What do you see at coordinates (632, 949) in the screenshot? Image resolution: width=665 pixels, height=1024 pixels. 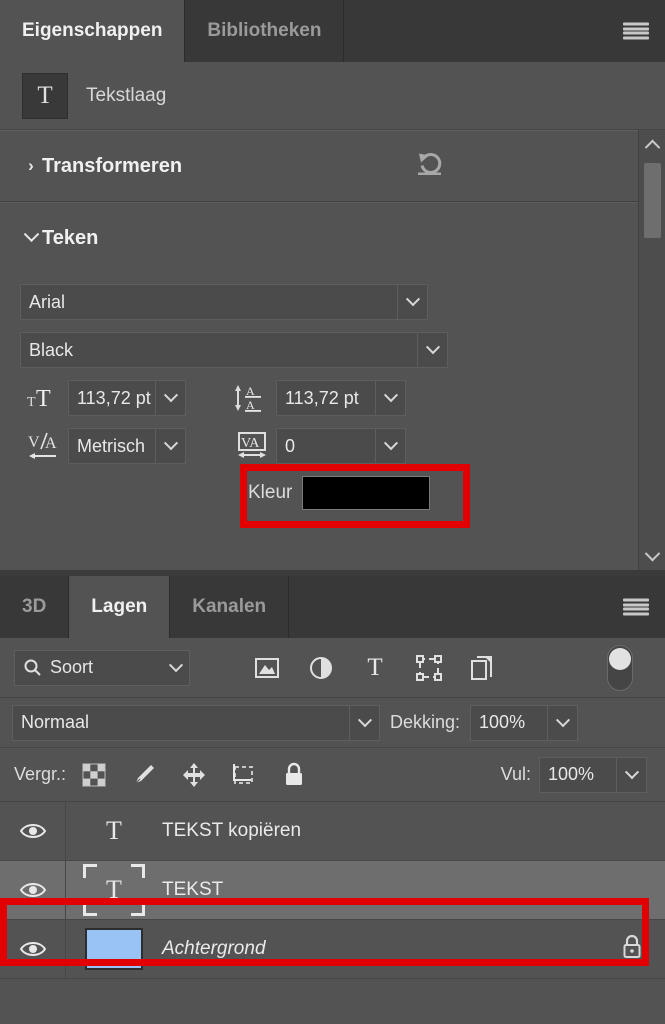 I see `lock-icon` at bounding box center [632, 949].